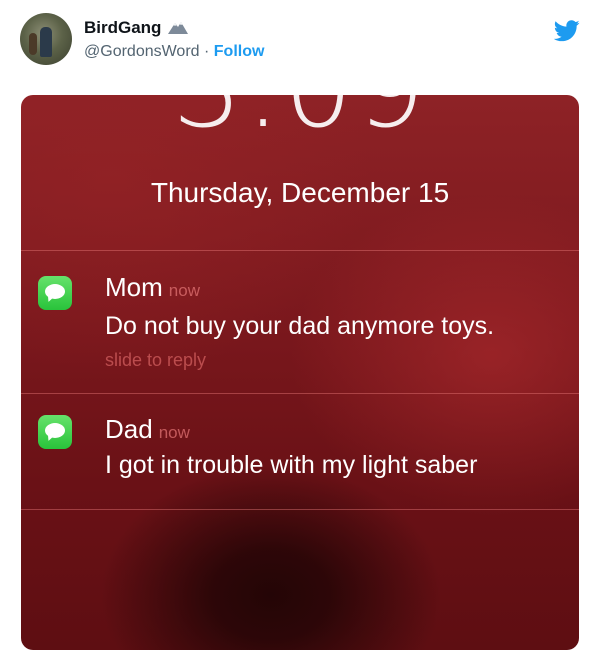 Image resolution: width=600 pixels, height=656 pixels. What do you see at coordinates (129, 429) in the screenshot?
I see `sender-name: Dad` at bounding box center [129, 429].